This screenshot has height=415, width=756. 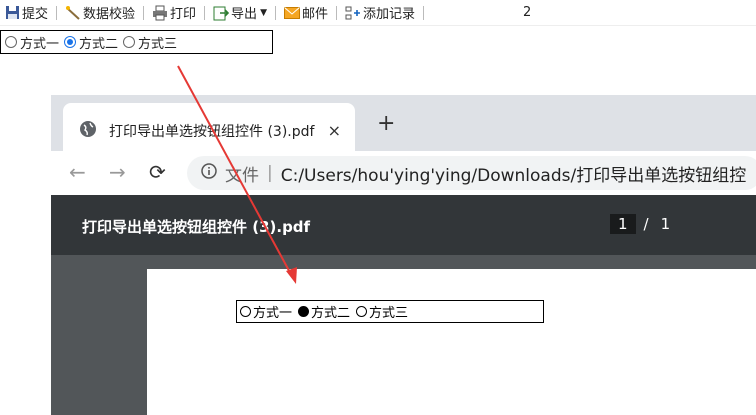 I want to click on radio-option-1: 方式一, so click(x=32, y=42).